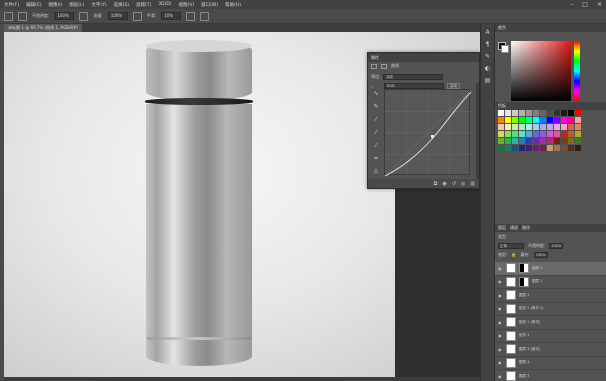 This screenshot has height=381, width=606. Describe the element at coordinates (454, 184) in the screenshot. I see `reset-icon: ↺` at that location.